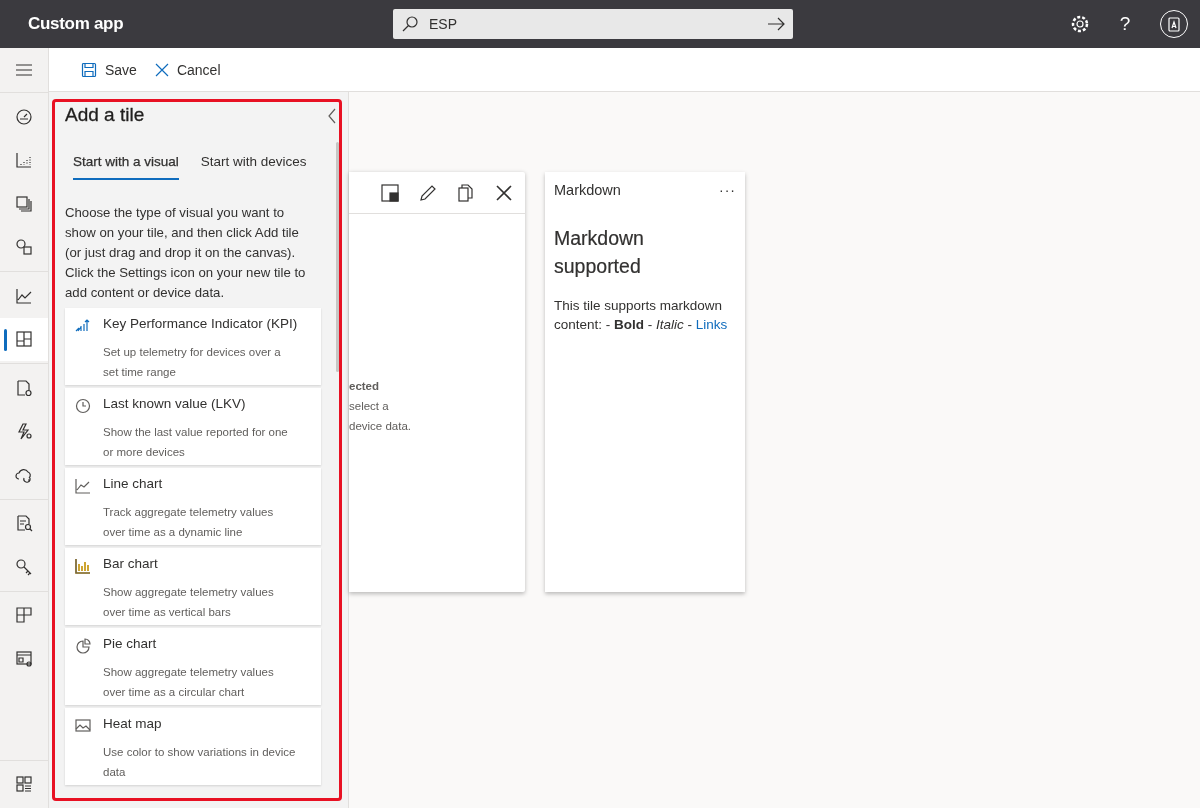 The image size is (1200, 808). Describe the element at coordinates (24, 523) in the screenshot. I see `document-search-icon` at that location.